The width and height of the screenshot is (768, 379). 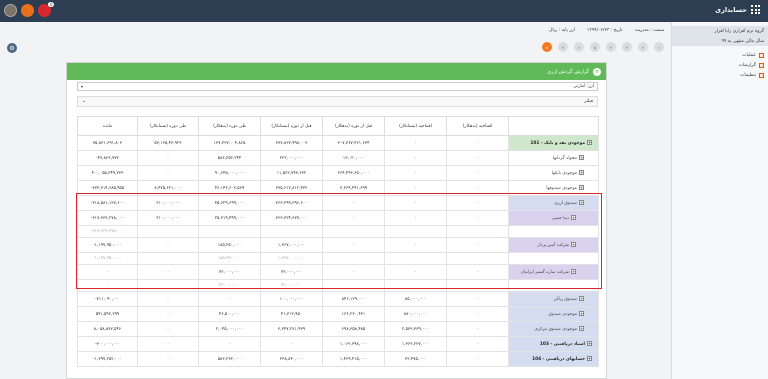 What do you see at coordinates (557, 143) in the screenshot?
I see `account-name: 101 - موجودی نقد و بانک` at bounding box center [557, 143].